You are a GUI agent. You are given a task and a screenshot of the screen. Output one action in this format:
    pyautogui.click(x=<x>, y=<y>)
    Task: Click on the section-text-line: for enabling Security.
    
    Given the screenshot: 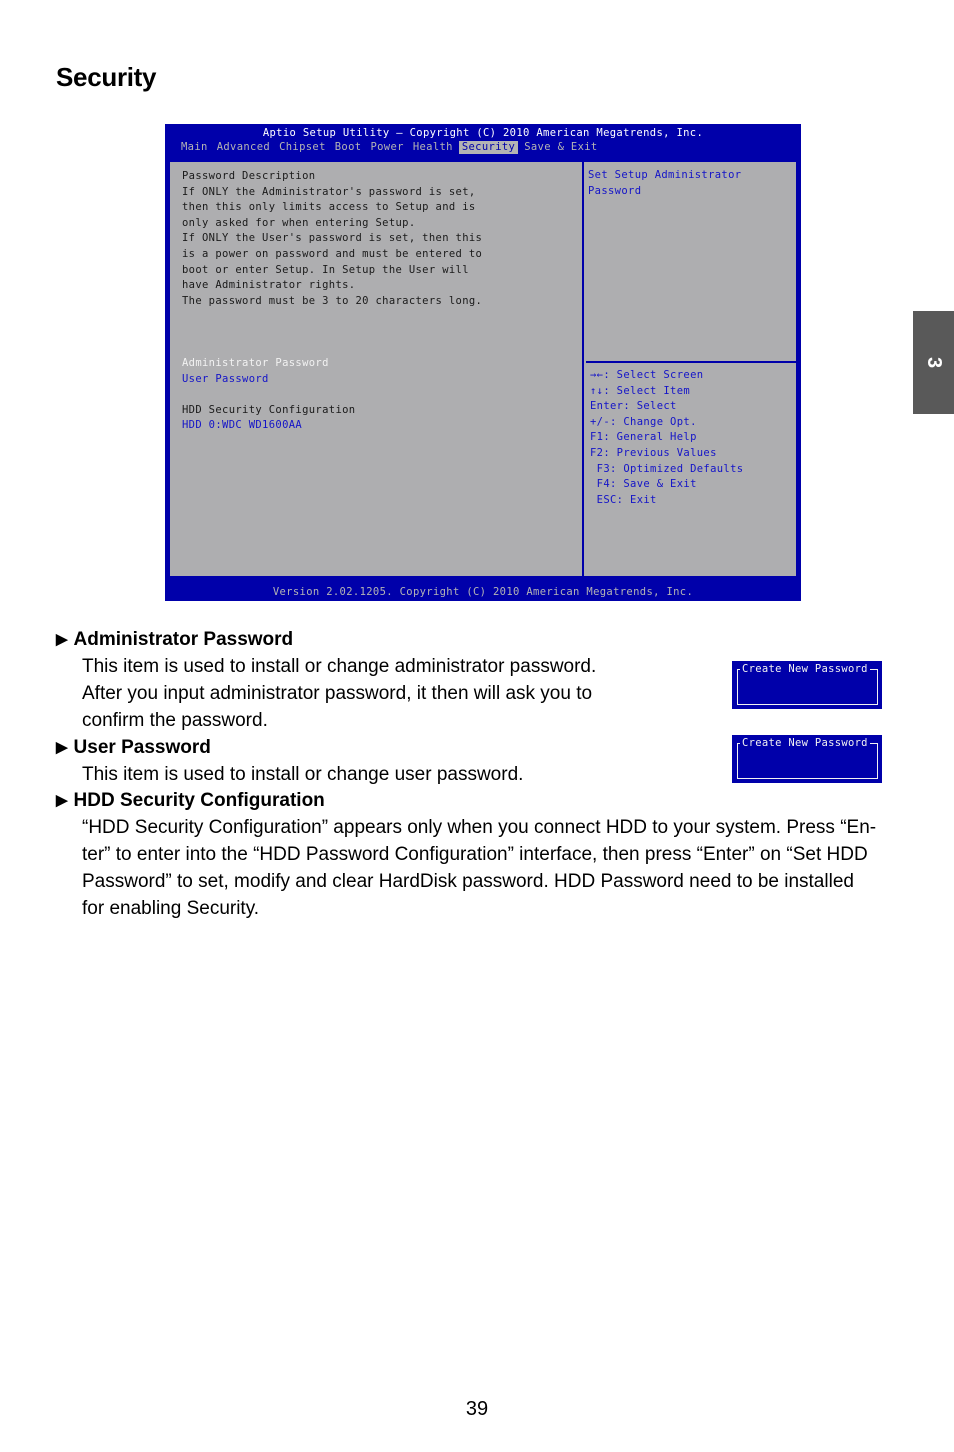 What is the action you would take?
    pyautogui.click(x=171, y=908)
    